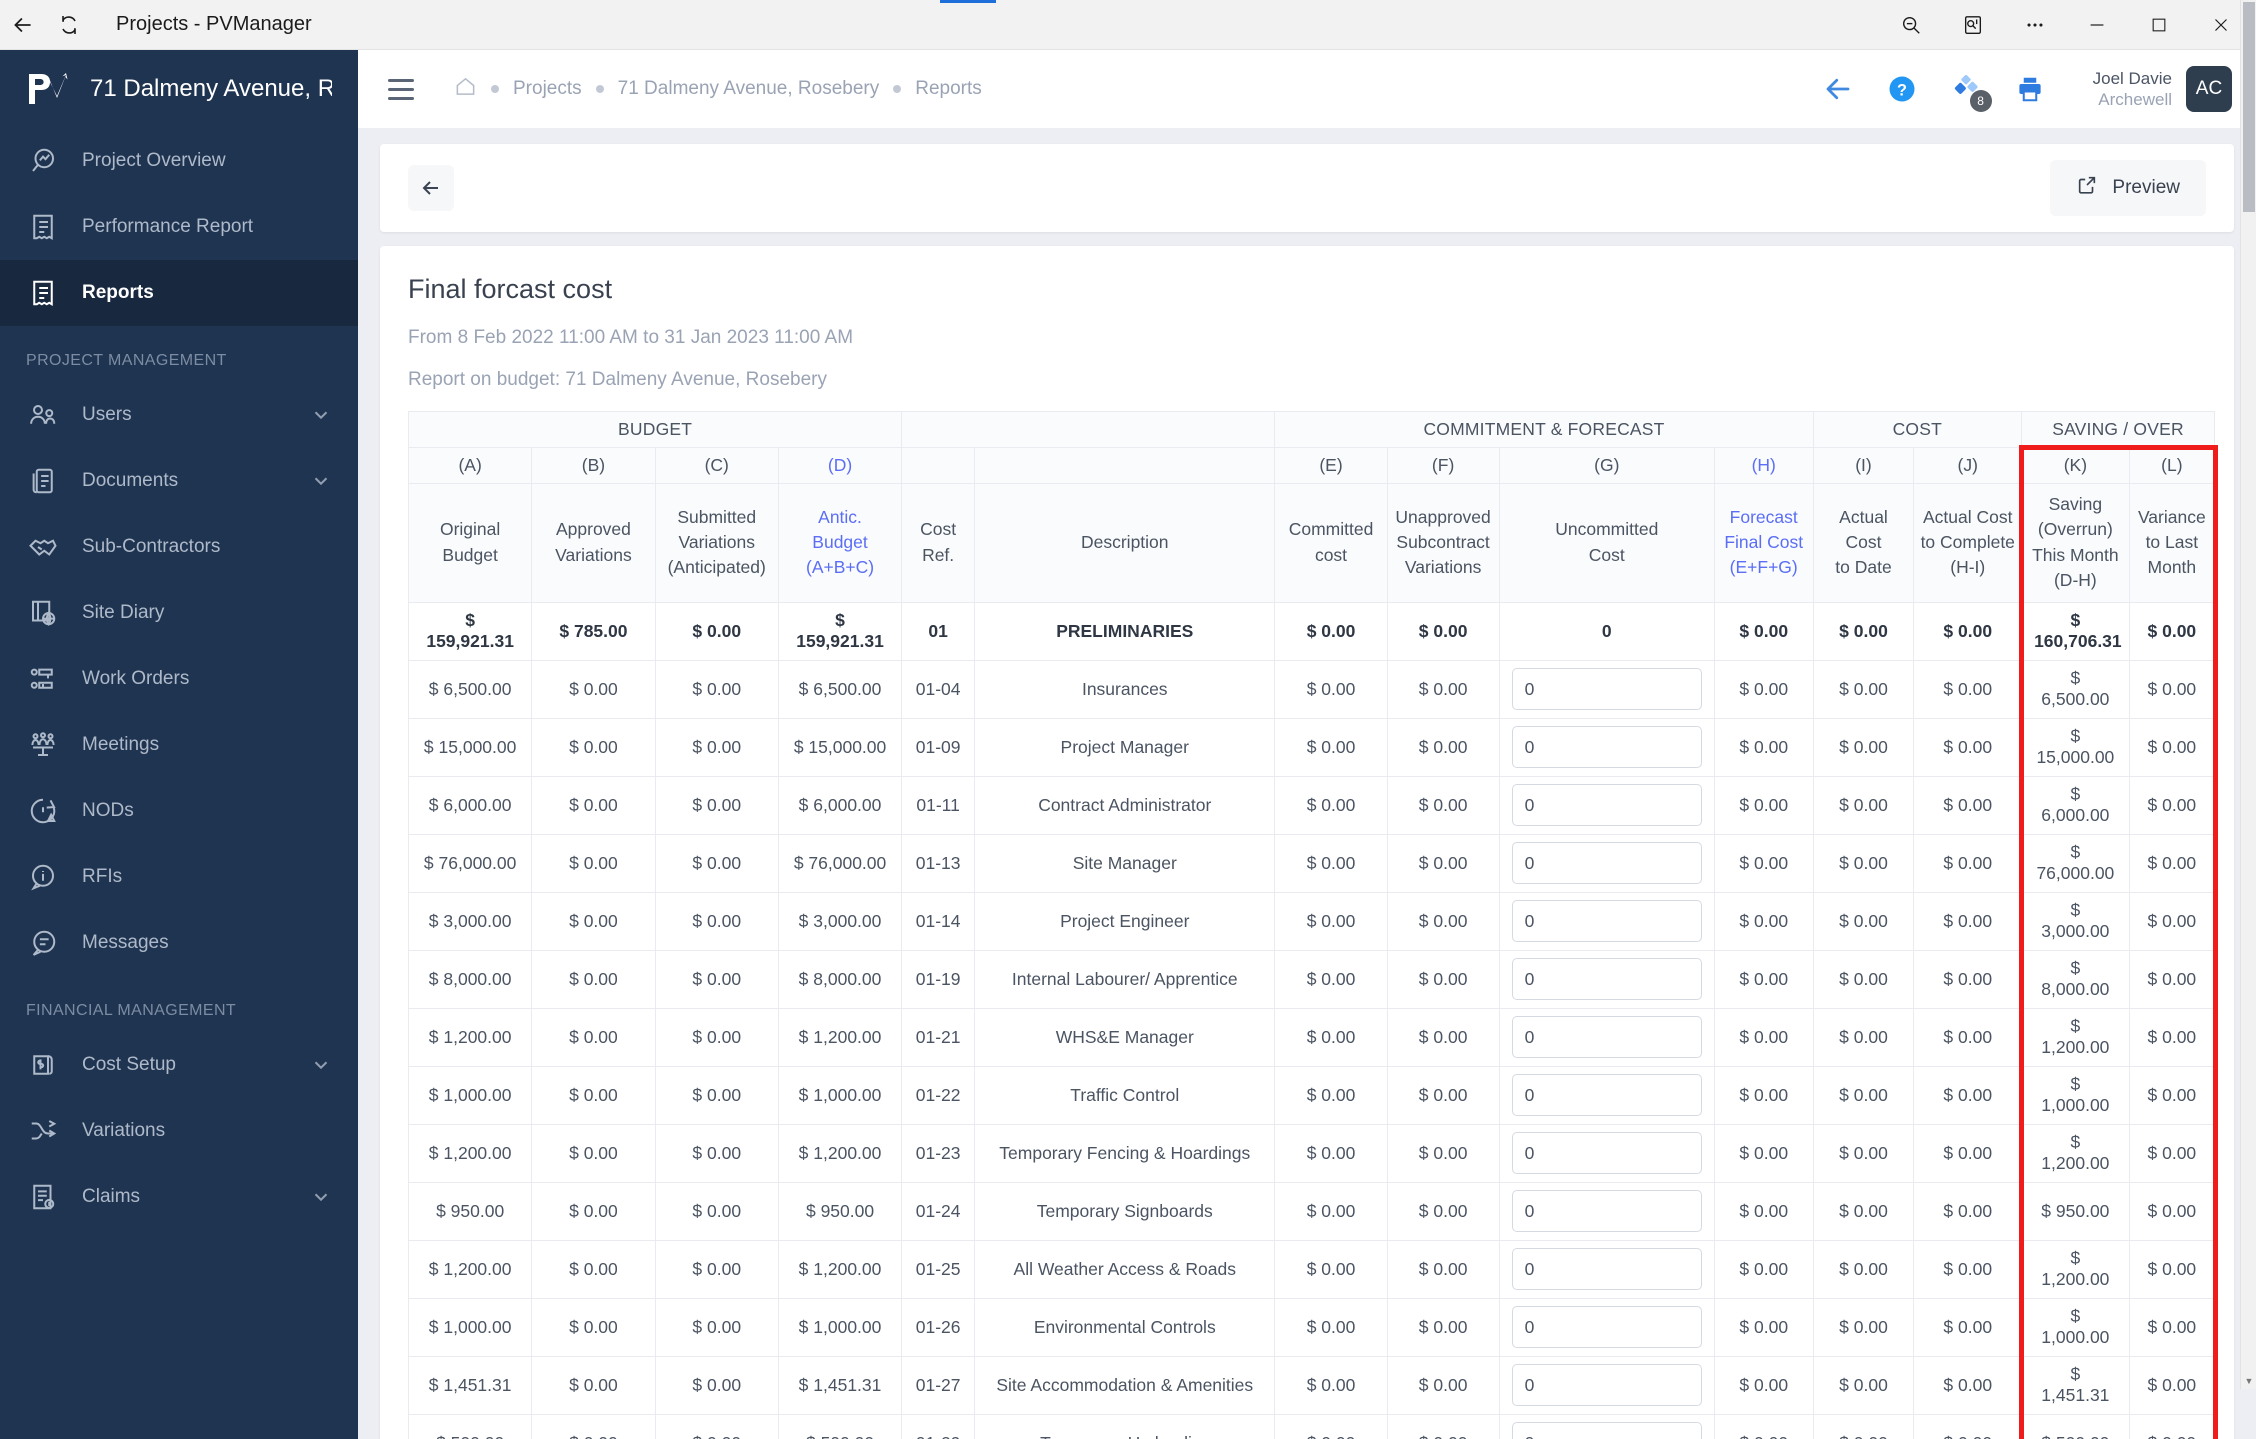 The image size is (2256, 1439). Describe the element at coordinates (1125, 921) in the screenshot. I see `cell-description: Project Engineer` at that location.